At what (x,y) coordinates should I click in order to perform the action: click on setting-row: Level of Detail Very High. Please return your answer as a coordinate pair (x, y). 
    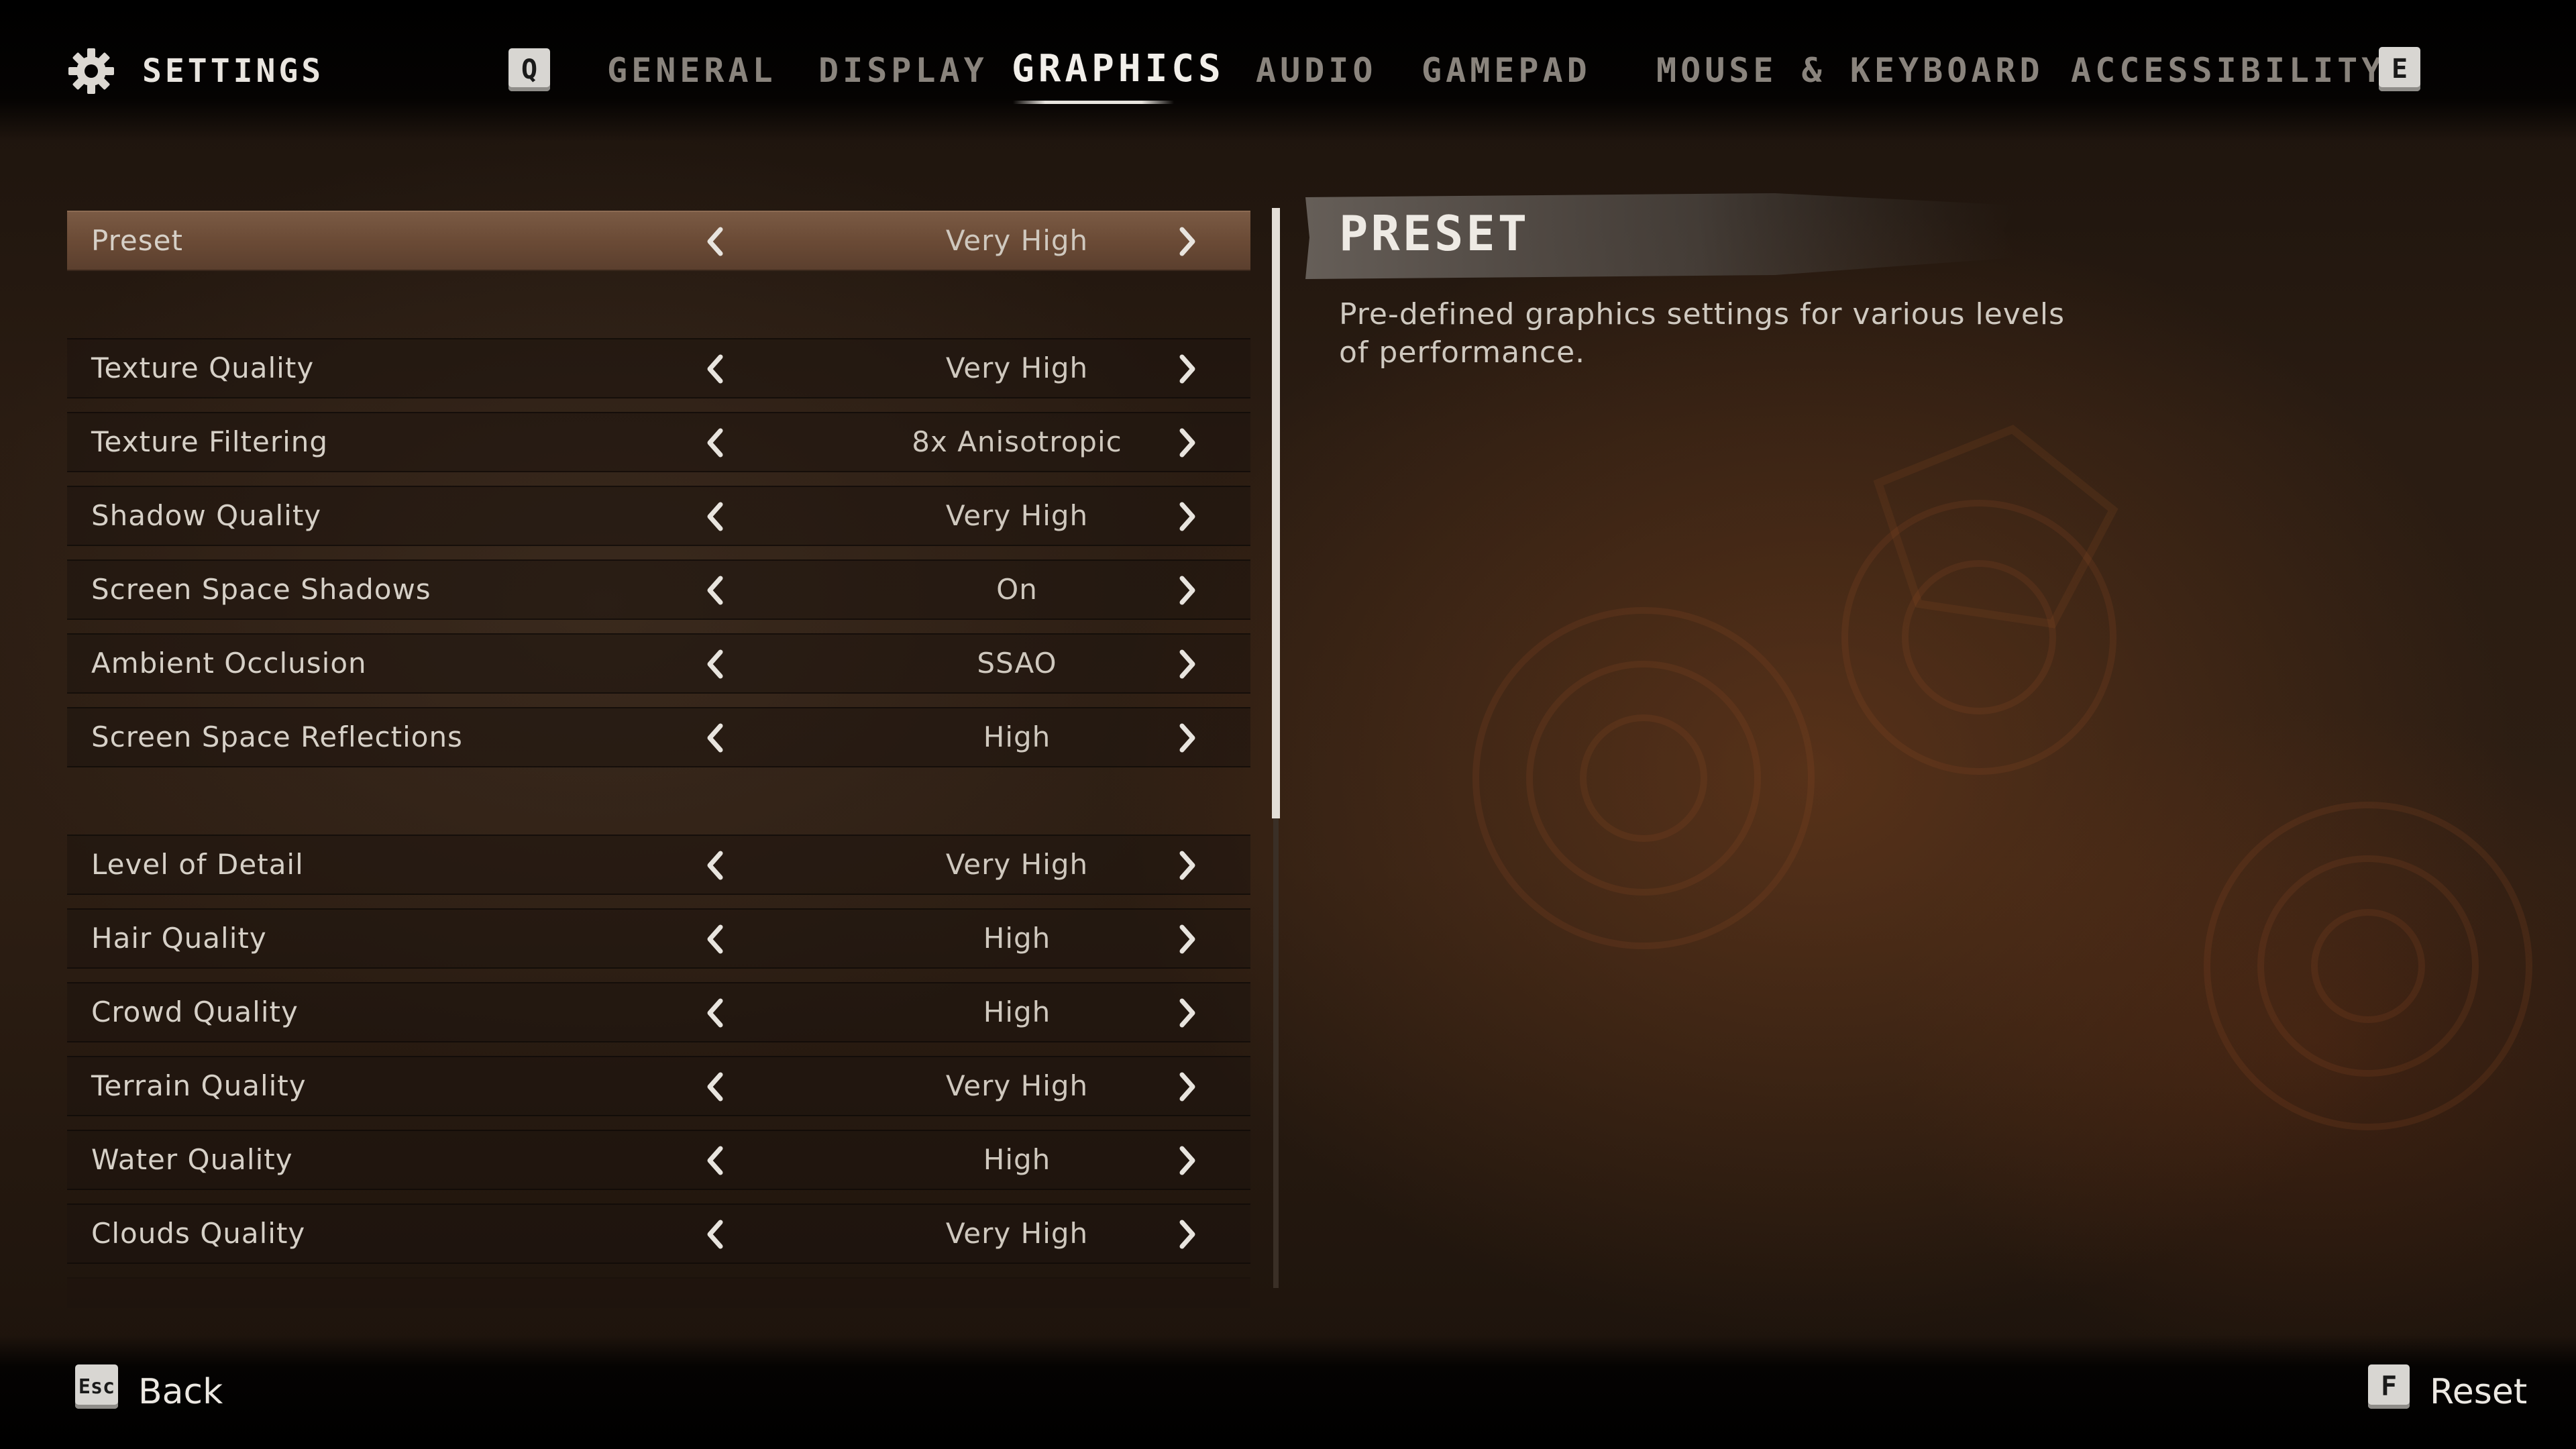
    Looking at the image, I should click on (658, 865).